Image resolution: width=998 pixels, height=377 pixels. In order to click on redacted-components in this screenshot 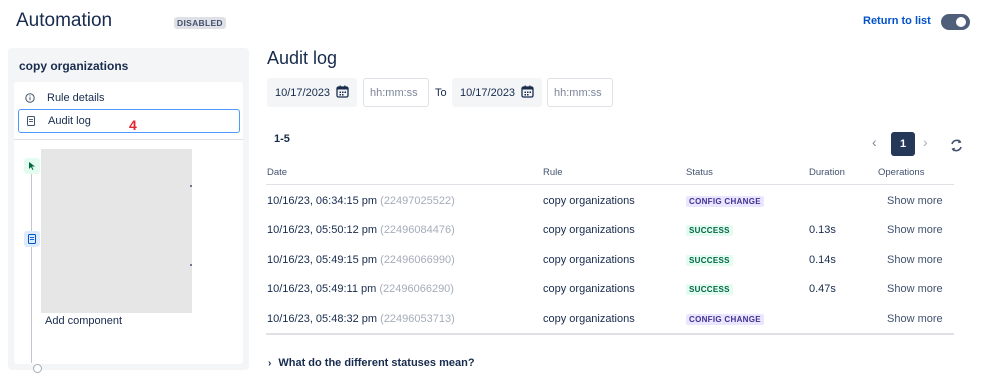, I will do `click(116, 231)`.